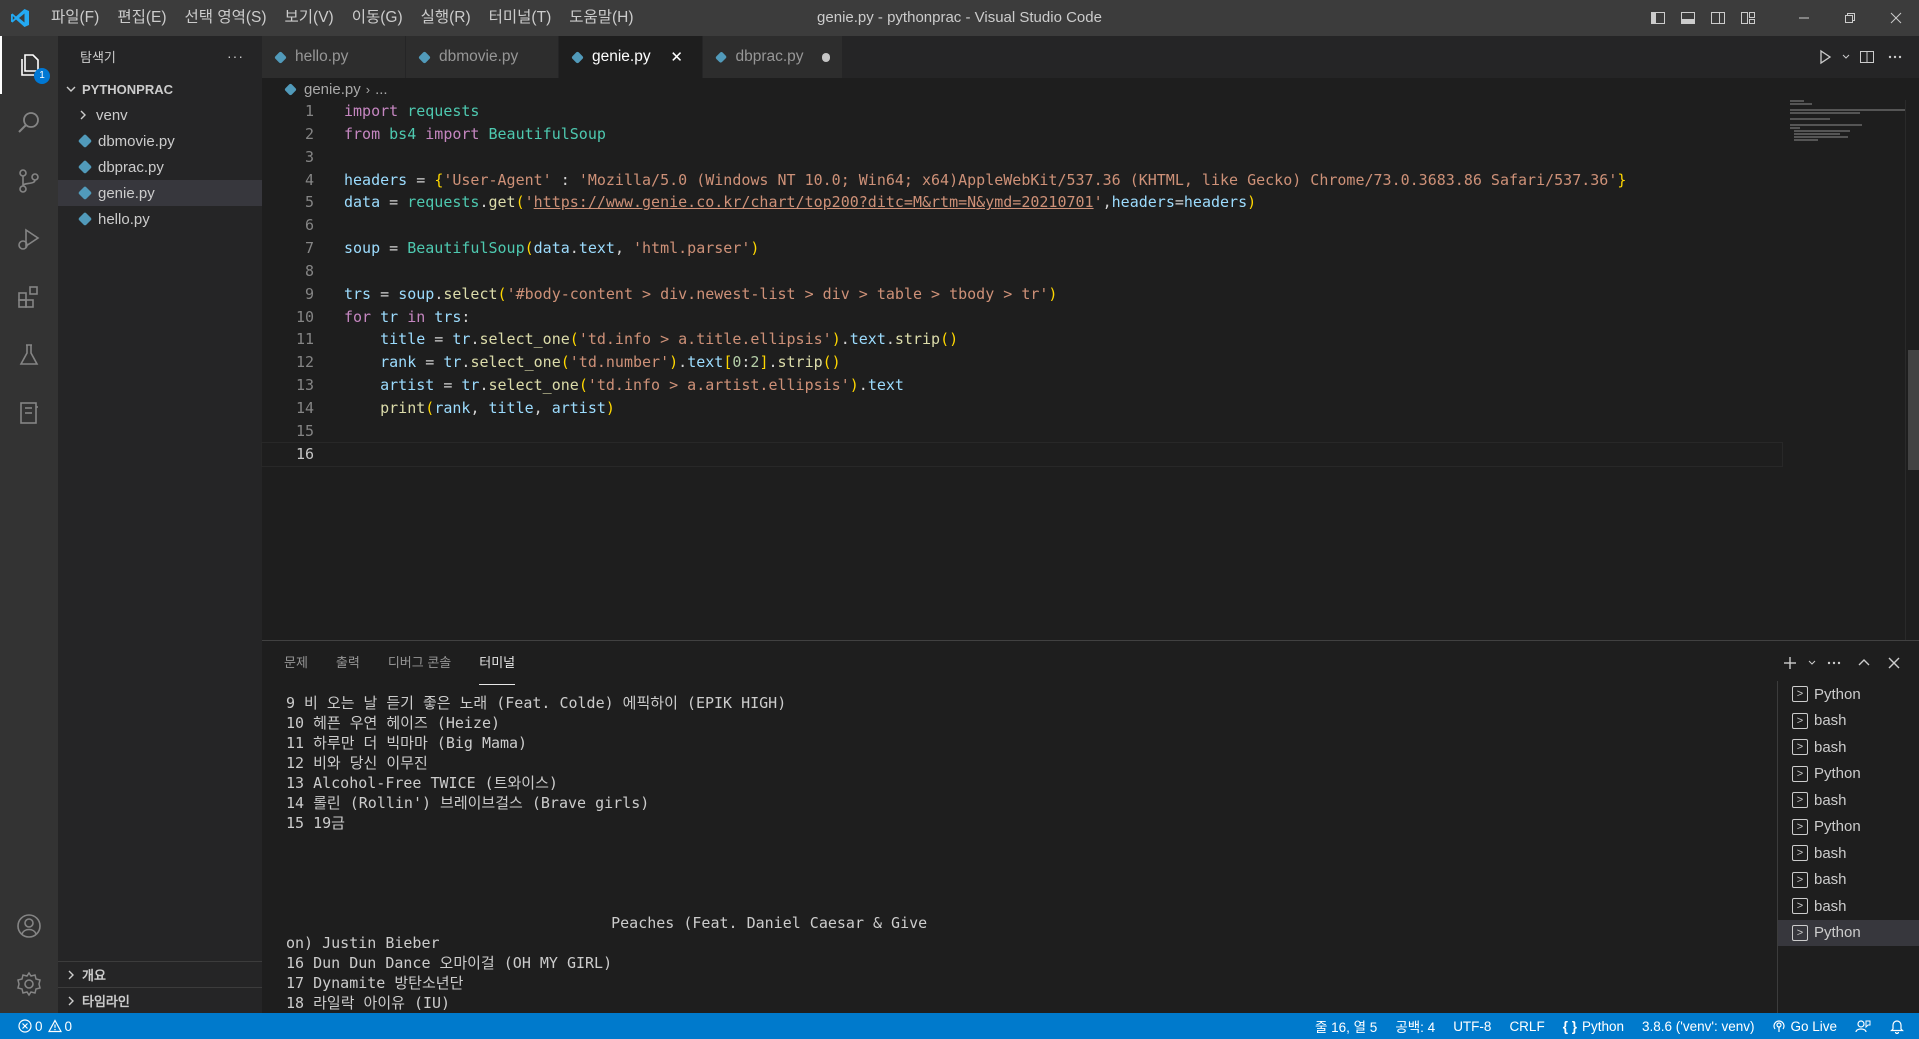 This screenshot has height=1039, width=1919. What do you see at coordinates (1658, 18) in the screenshot?
I see `toggle-primary-sidebar-icon` at bounding box center [1658, 18].